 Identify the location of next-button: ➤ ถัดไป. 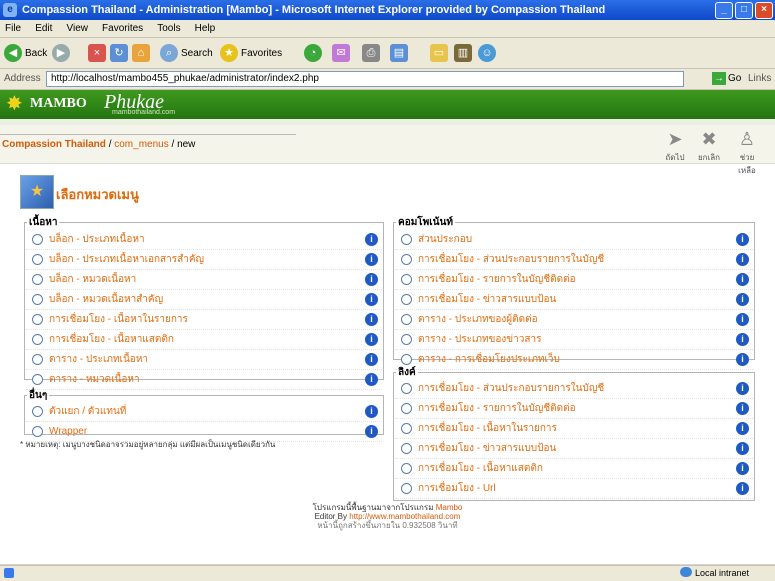
(675, 146).